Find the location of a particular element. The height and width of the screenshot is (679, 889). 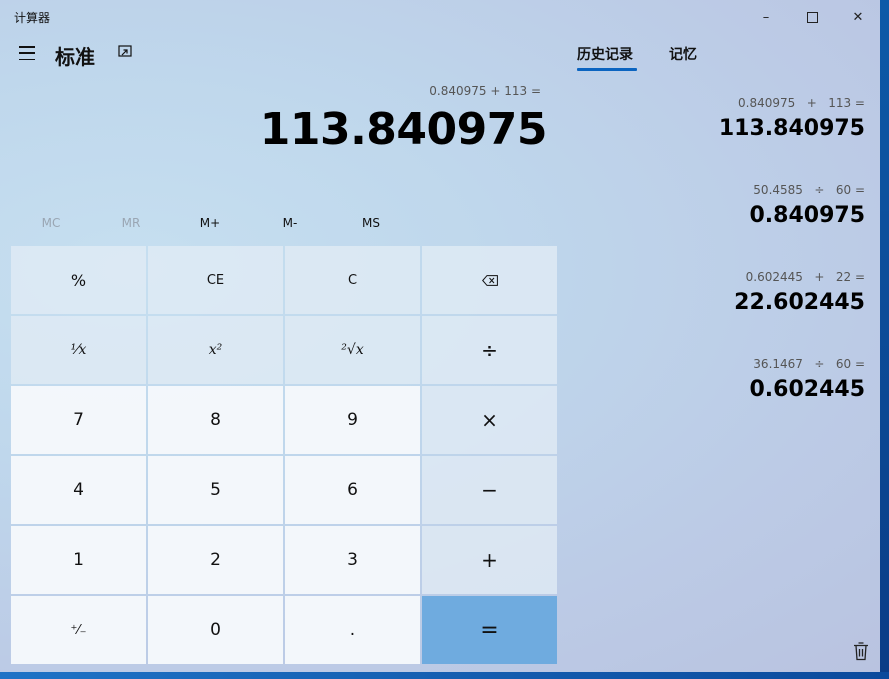

history-item: 50.4585 ÷ 60 = 0.840975 is located at coordinates (807, 205).